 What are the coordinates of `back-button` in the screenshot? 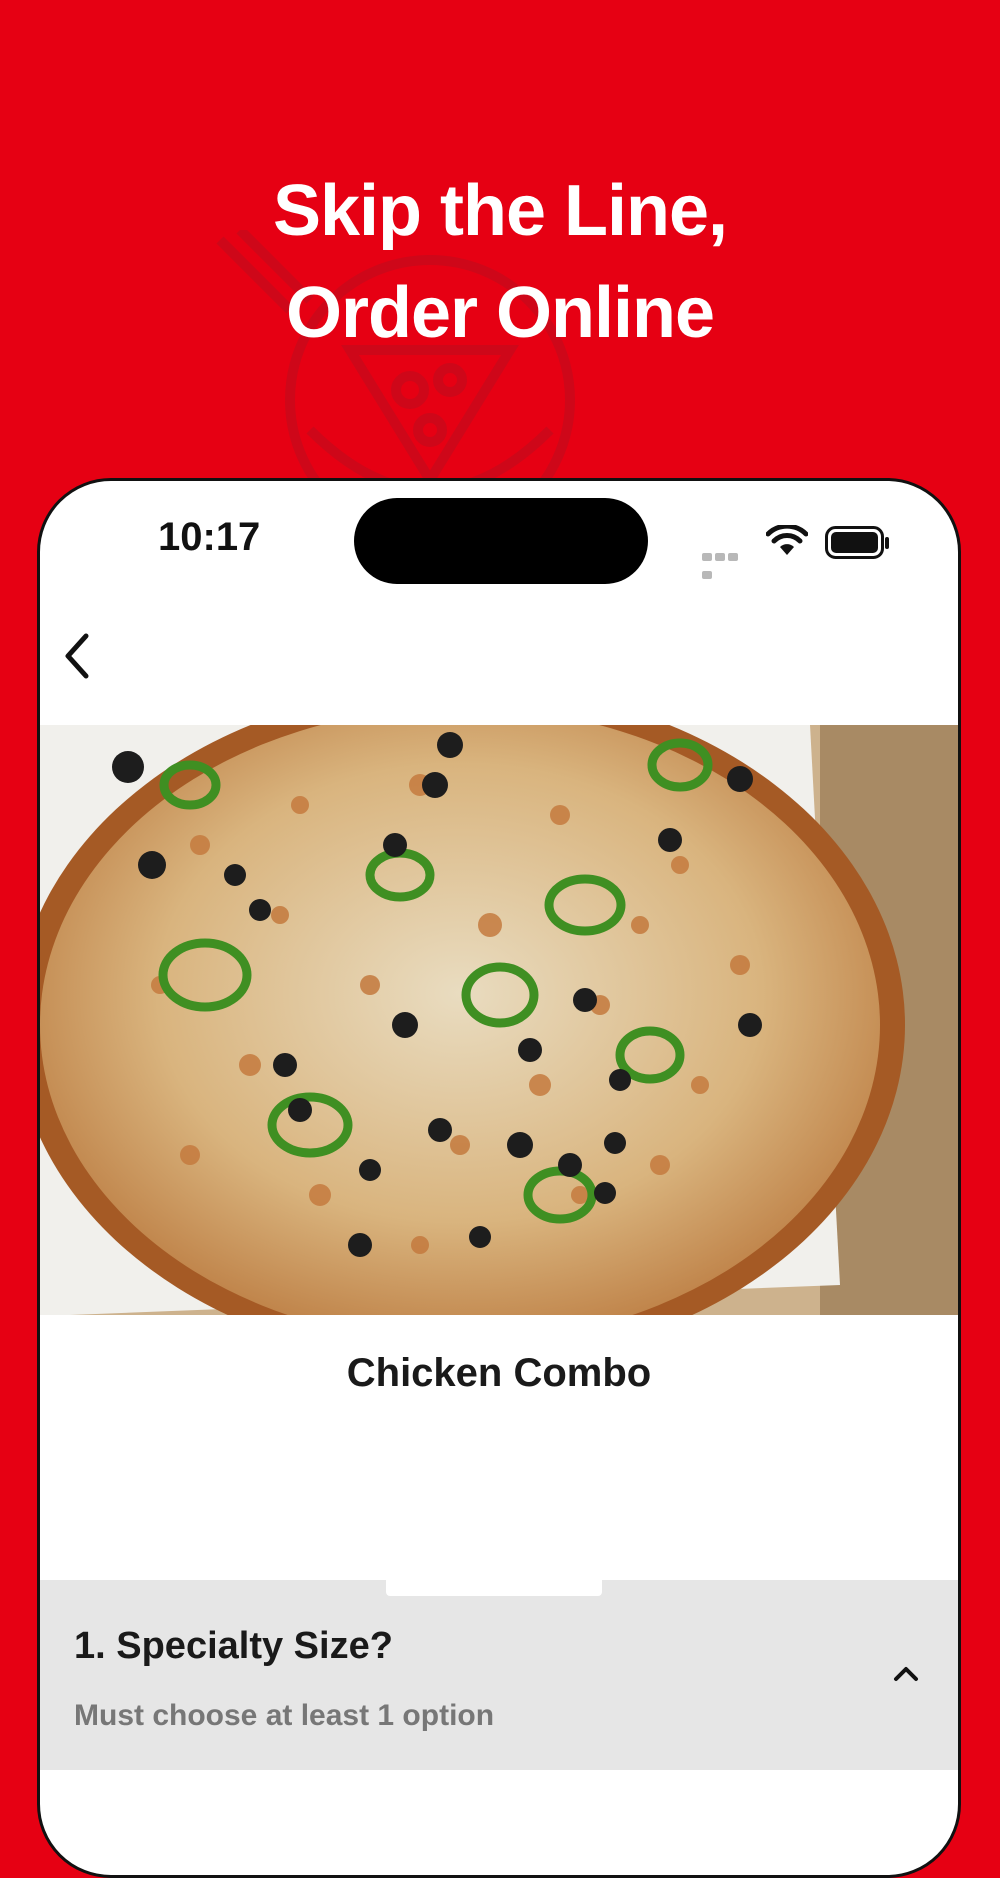 It's located at (77, 656).